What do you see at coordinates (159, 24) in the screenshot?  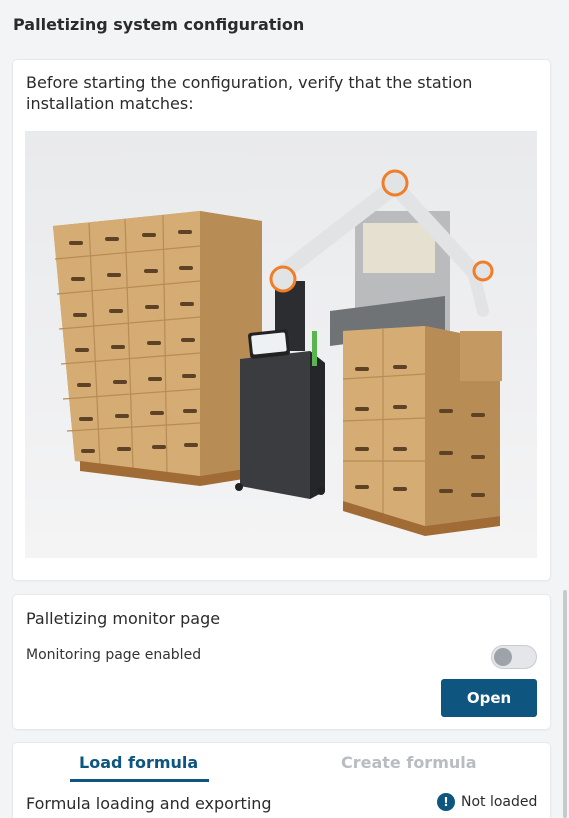 I see `page-title: Palletizing system configuration` at bounding box center [159, 24].